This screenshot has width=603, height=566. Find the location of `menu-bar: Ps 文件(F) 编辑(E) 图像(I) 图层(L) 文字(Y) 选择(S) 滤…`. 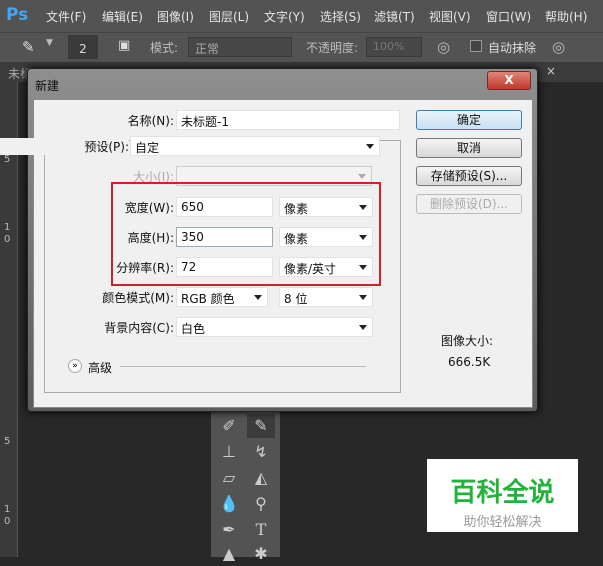

menu-bar: Ps 文件(F) 编辑(E) 图像(I) 图层(L) 文字(Y) 选择(S) 滤… is located at coordinates (301, 16).